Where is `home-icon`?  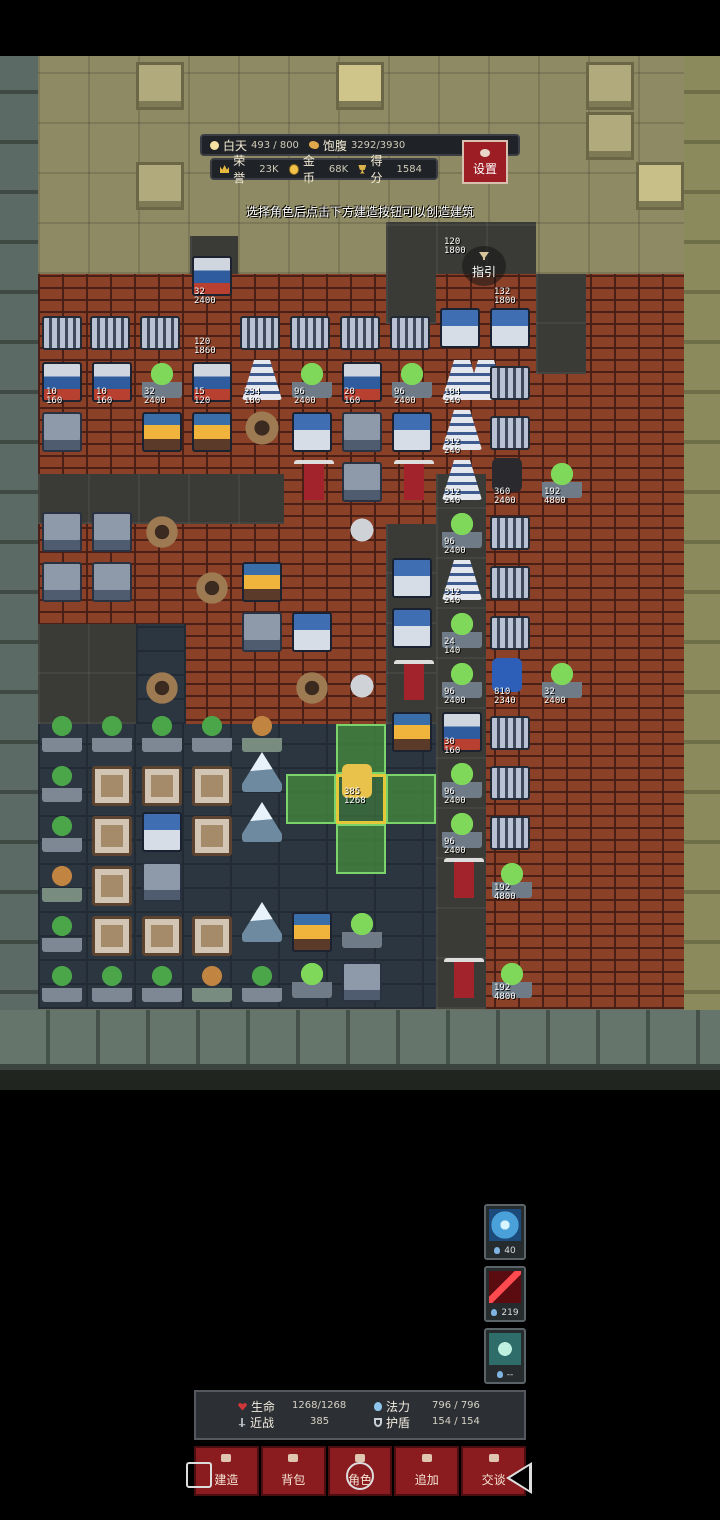 home-icon is located at coordinates (360, 1476).